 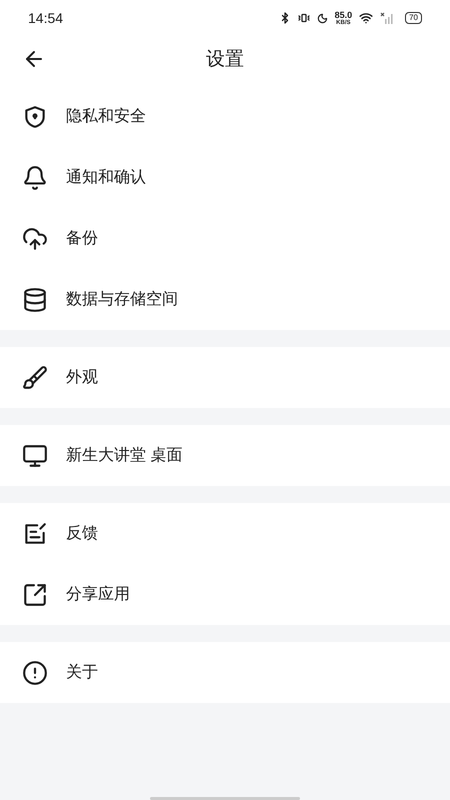 I want to click on settings-item: 隐私和安全, so click(x=225, y=116).